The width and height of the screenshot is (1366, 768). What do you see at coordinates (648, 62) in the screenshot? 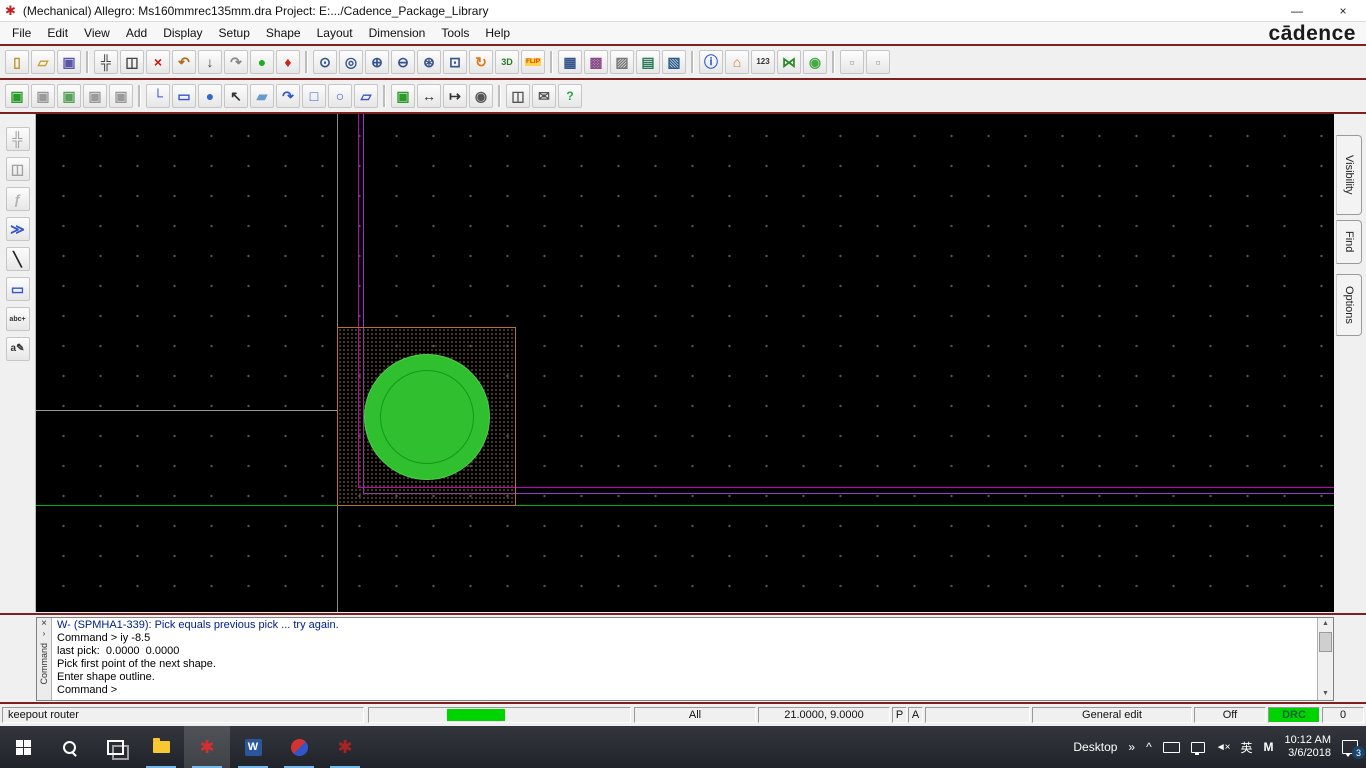
I see `layer-groups-icon: ▤` at bounding box center [648, 62].